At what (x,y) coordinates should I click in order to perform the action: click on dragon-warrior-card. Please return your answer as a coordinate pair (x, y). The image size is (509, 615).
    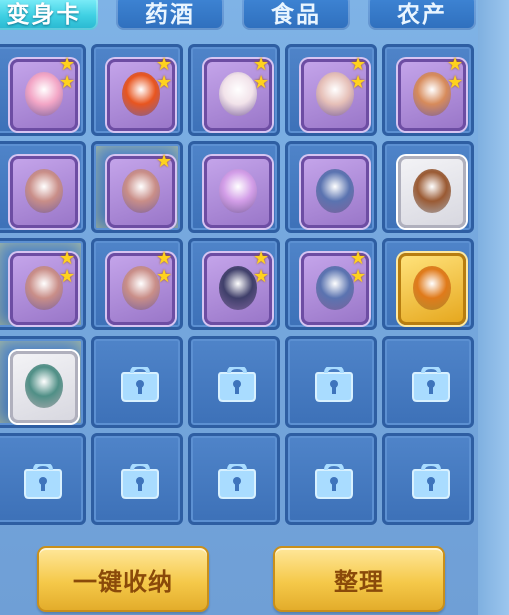
    Looking at the image, I should click on (44, 387).